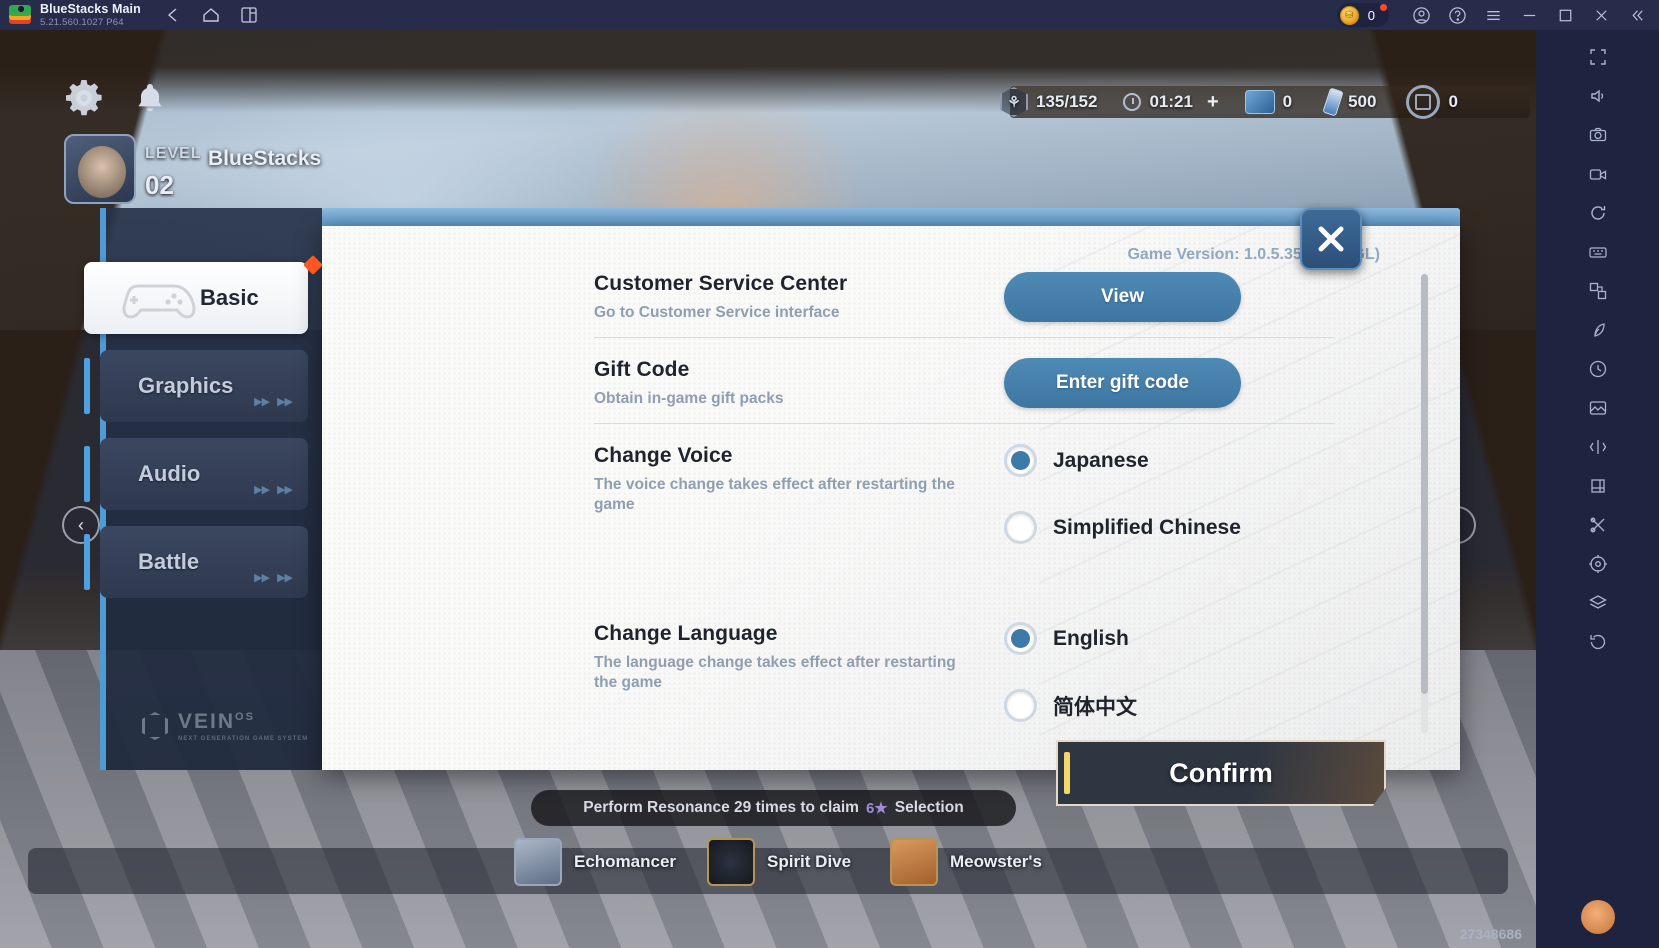 Image resolution: width=1659 pixels, height=948 pixels. I want to click on veinos-brand-name: VEINOS NEXT GENERATION GAME SYSTEM, so click(243, 726).